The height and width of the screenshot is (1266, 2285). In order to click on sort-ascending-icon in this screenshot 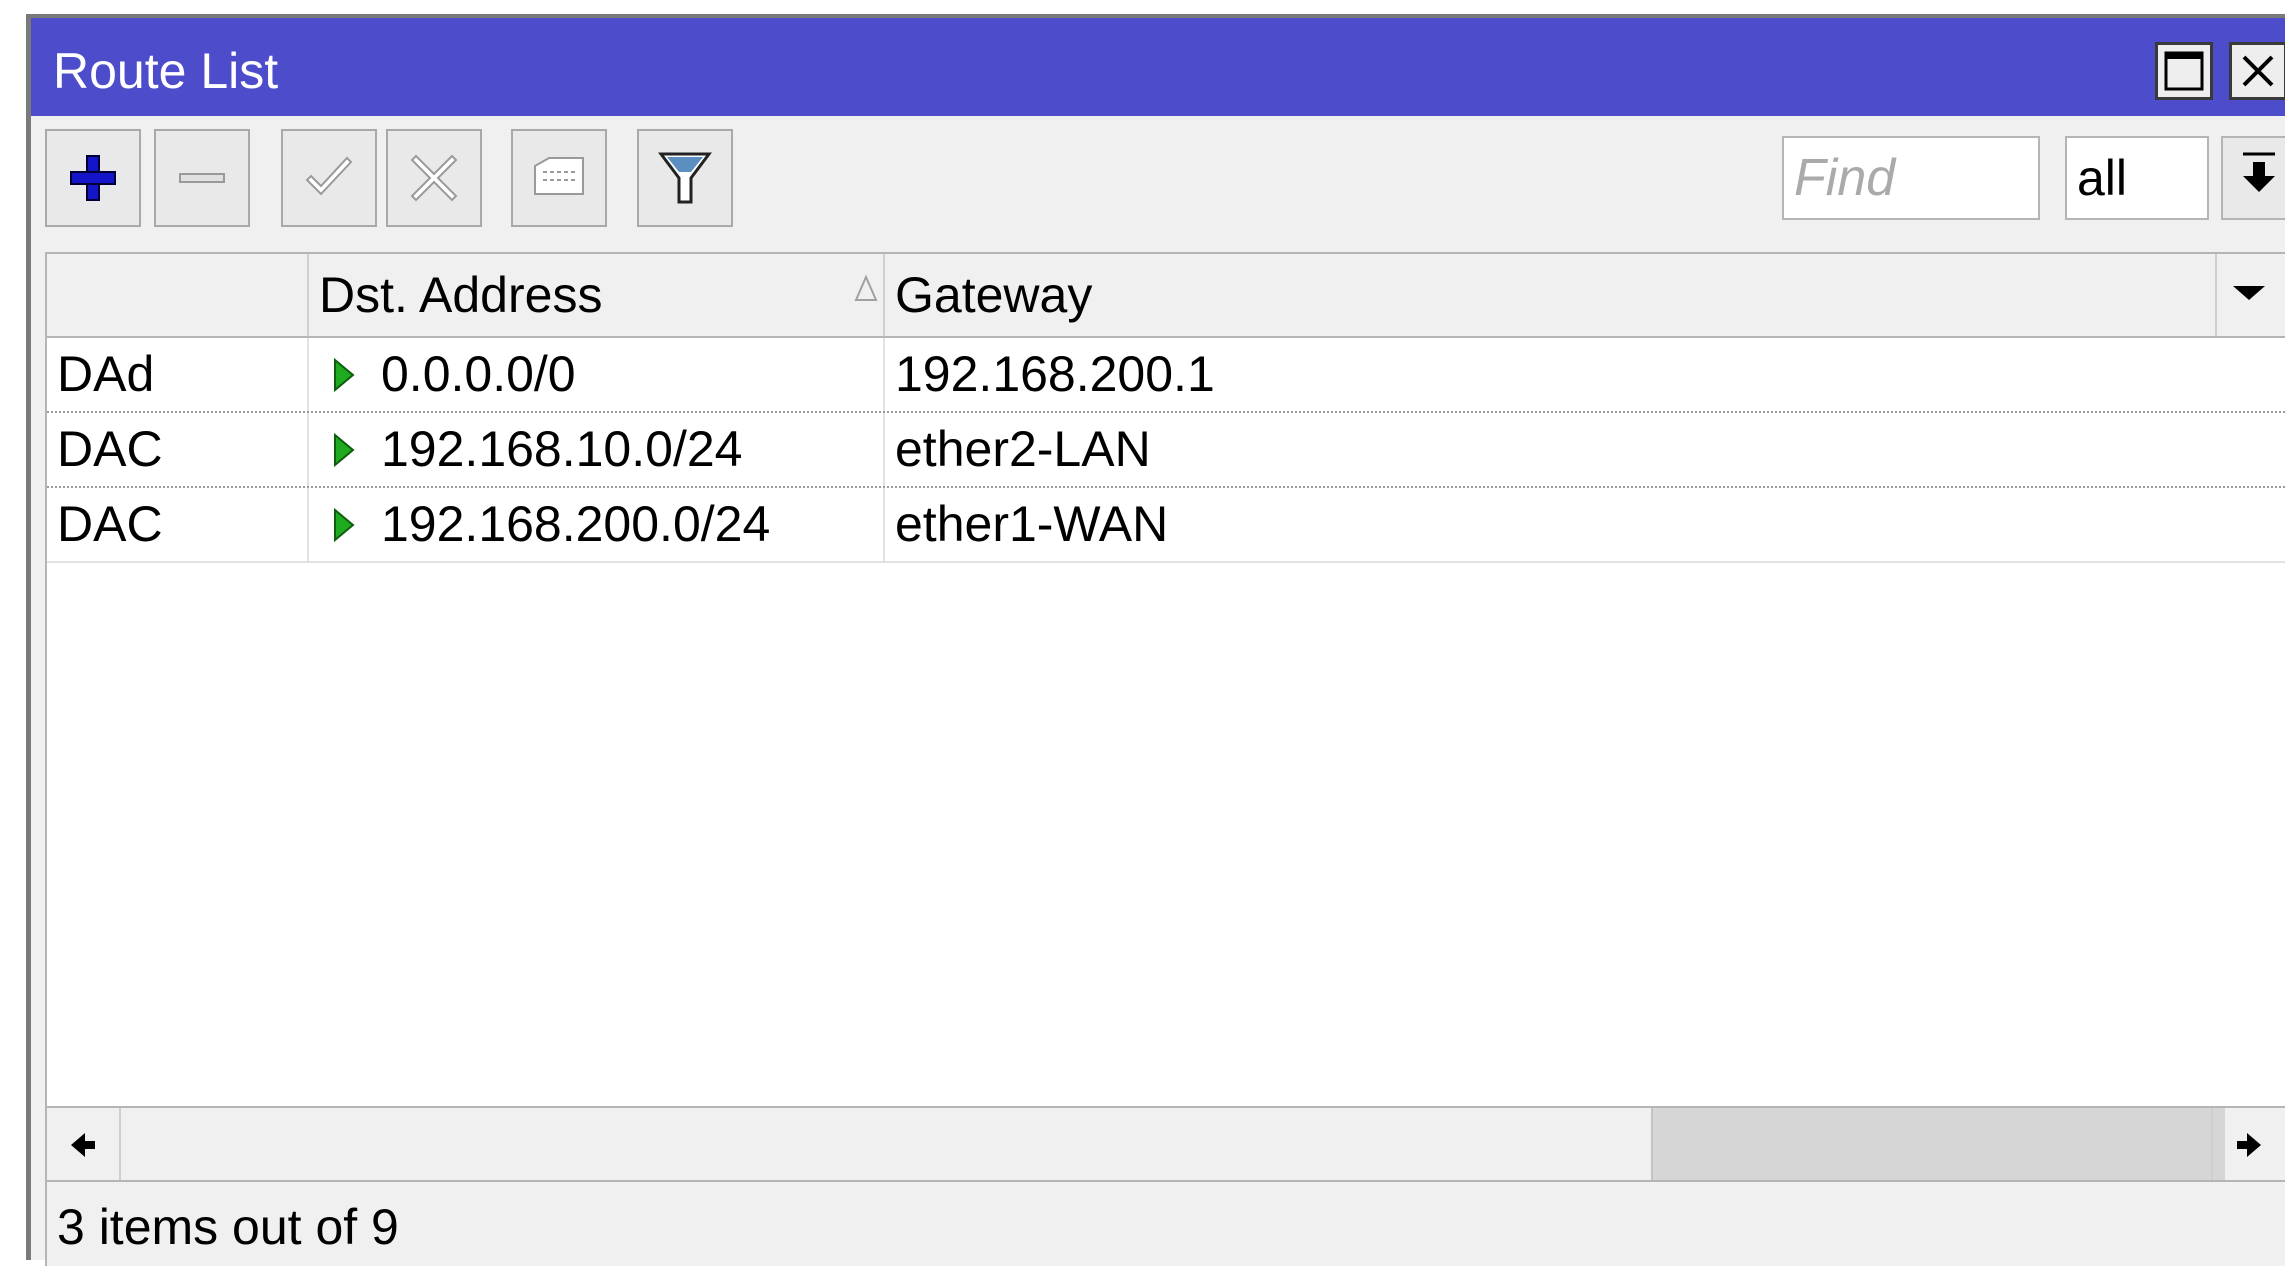, I will do `click(866, 287)`.